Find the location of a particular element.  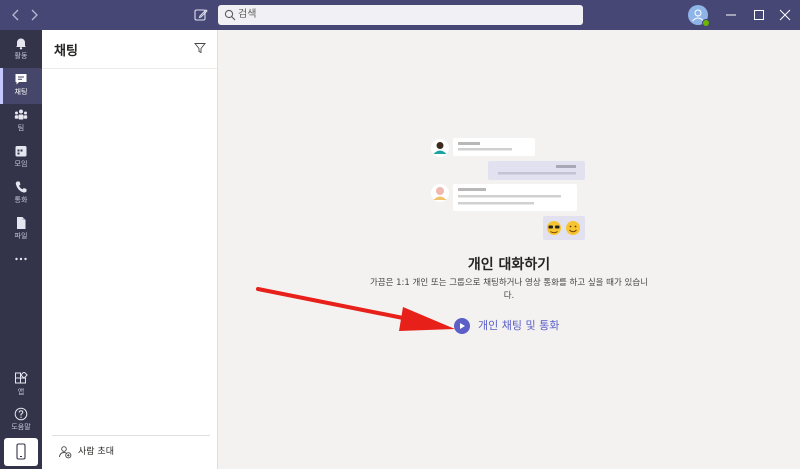

search-input: 검색 is located at coordinates (400, 15).